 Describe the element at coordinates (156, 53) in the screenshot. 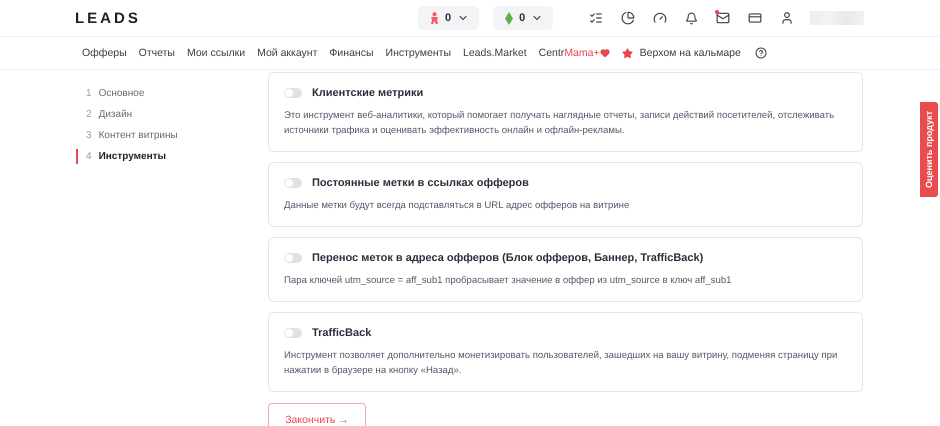

I see `nav-link: Отчеты` at that location.